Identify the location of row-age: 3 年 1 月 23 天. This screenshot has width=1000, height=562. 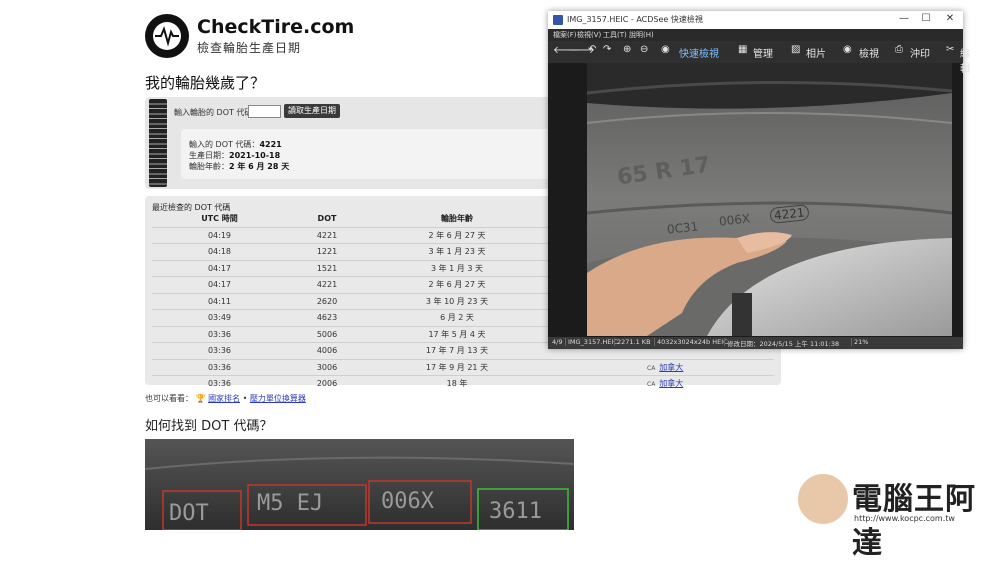
(457, 251).